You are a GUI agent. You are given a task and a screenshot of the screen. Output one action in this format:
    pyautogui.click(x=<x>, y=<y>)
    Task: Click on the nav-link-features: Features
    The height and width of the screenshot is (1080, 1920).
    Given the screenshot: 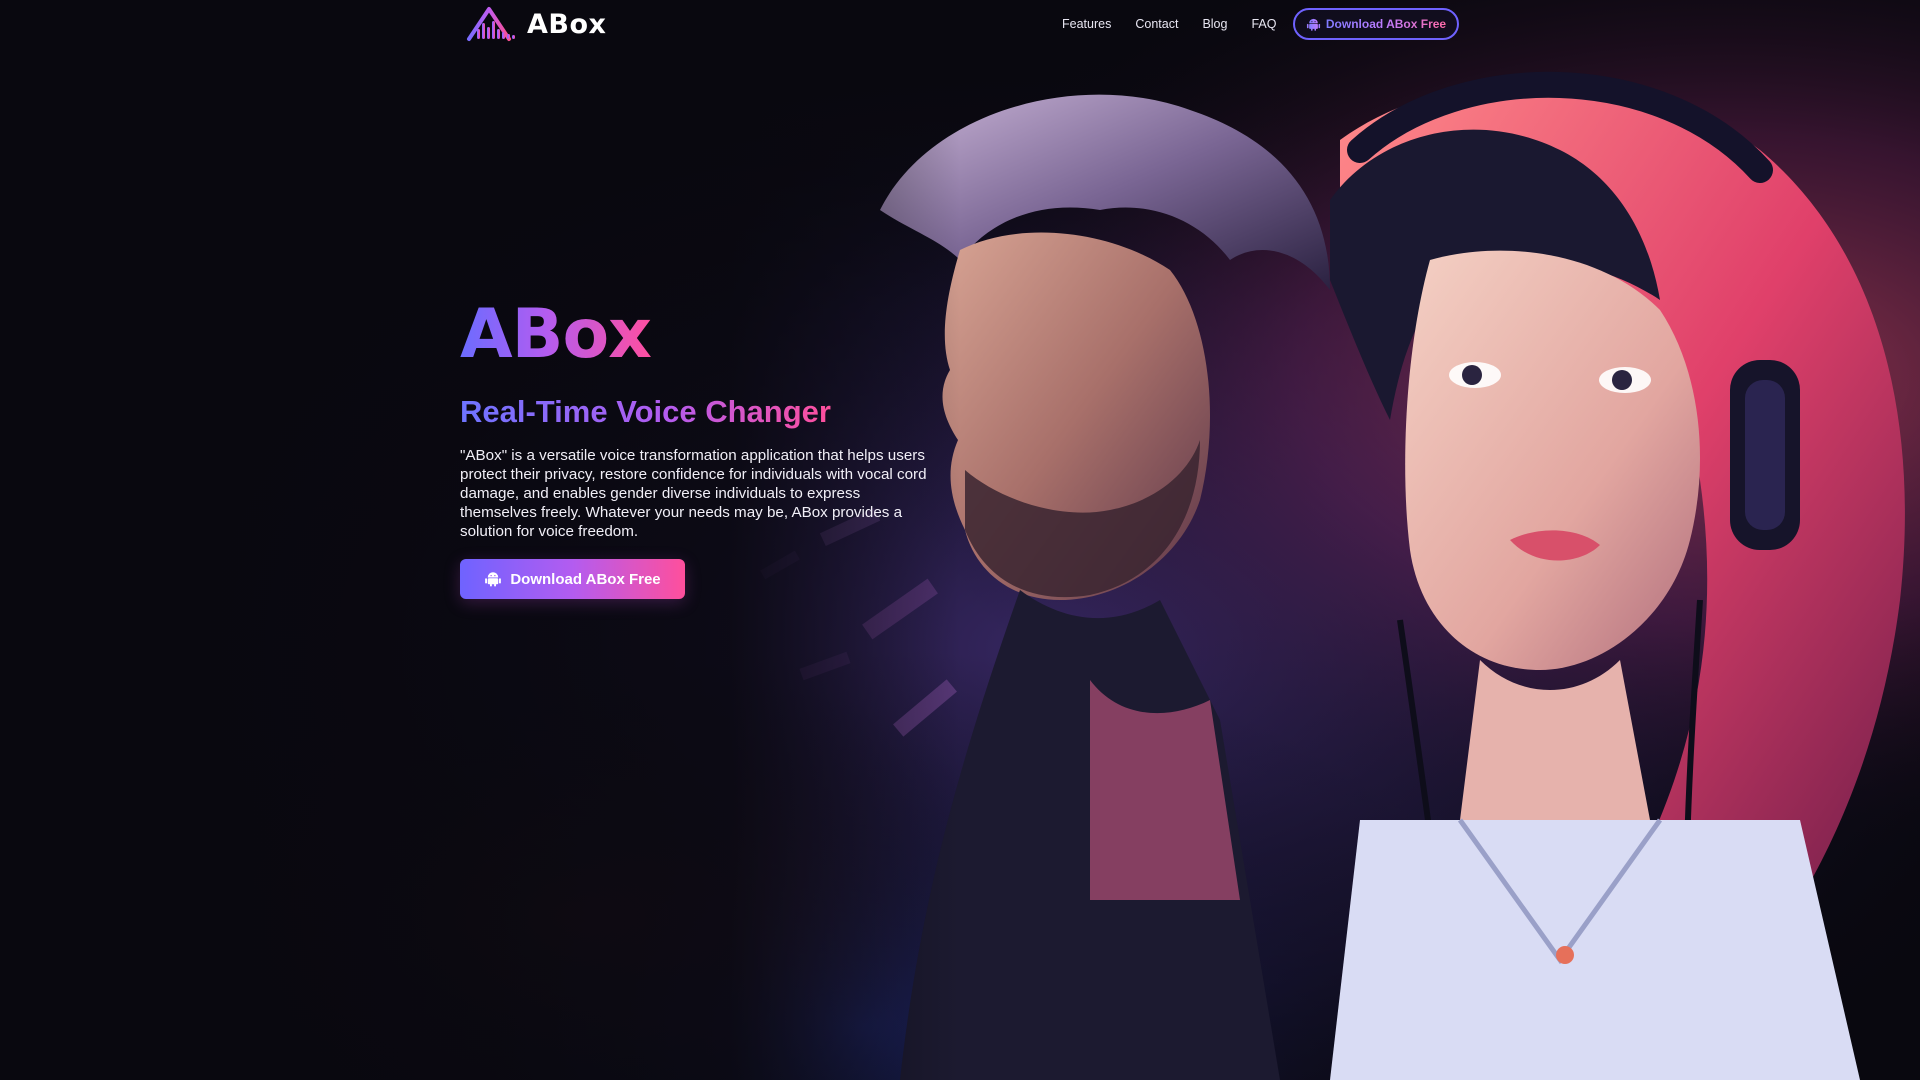 What is the action you would take?
    pyautogui.click(x=1086, y=24)
    